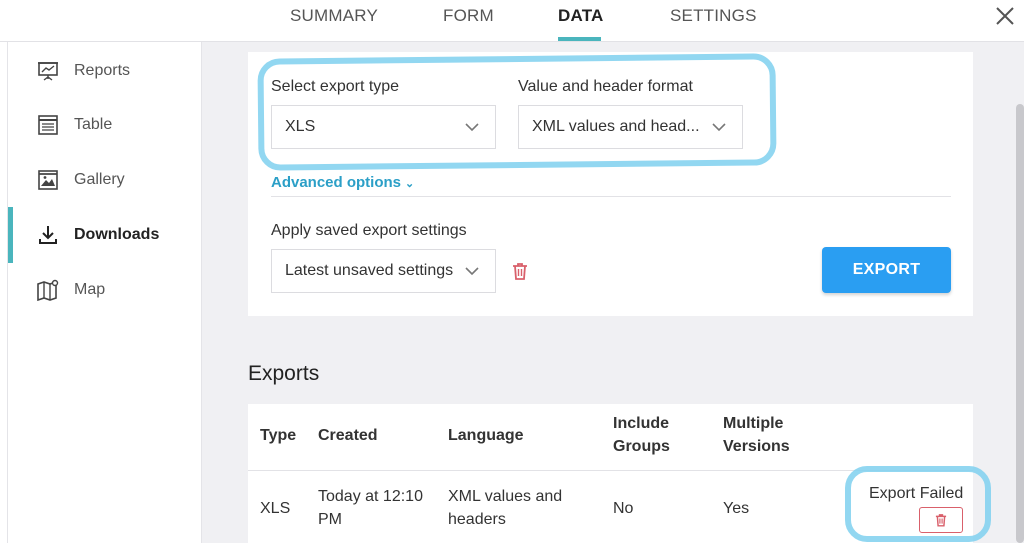 This screenshot has width=1024, height=543. Describe the element at coordinates (736, 508) in the screenshot. I see `cell-multiple-versions: Yes` at that location.